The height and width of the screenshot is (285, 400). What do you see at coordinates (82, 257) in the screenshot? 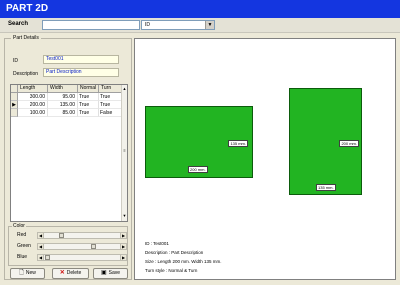
I see `blue-slider: ◀ ▶` at bounding box center [82, 257].